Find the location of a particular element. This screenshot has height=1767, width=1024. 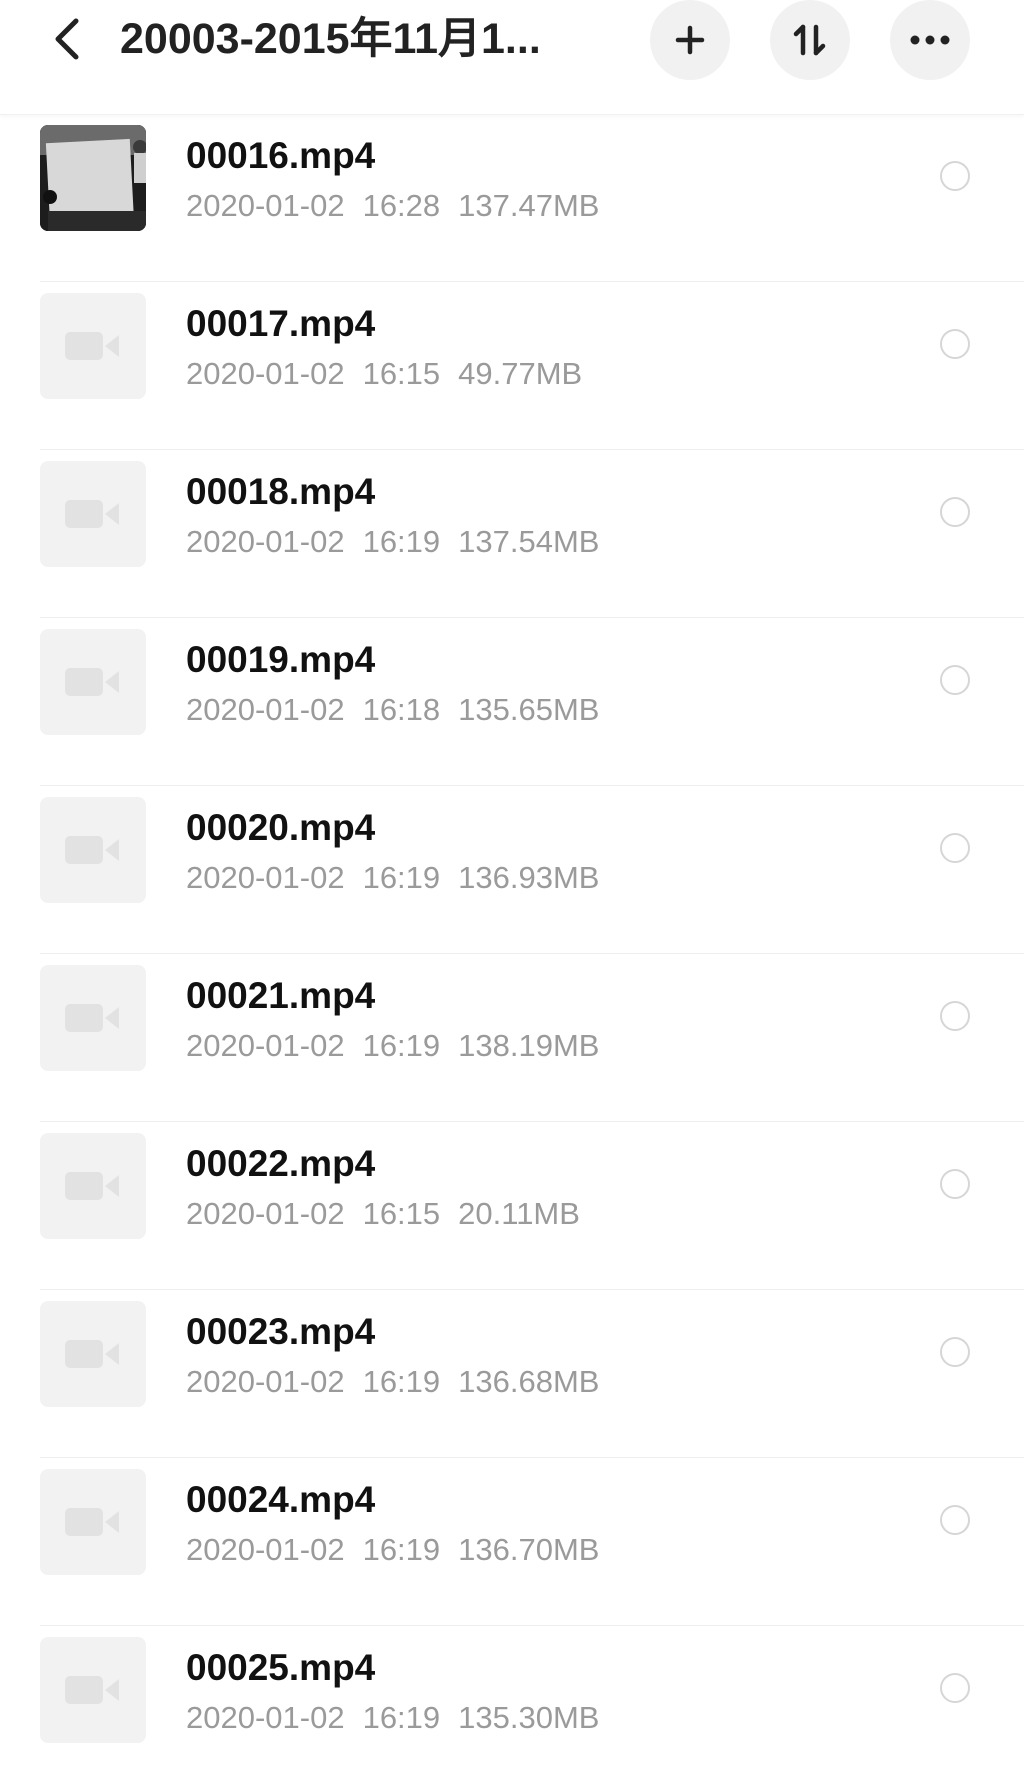

file-name: 00024.mp4 is located at coordinates (281, 1499).